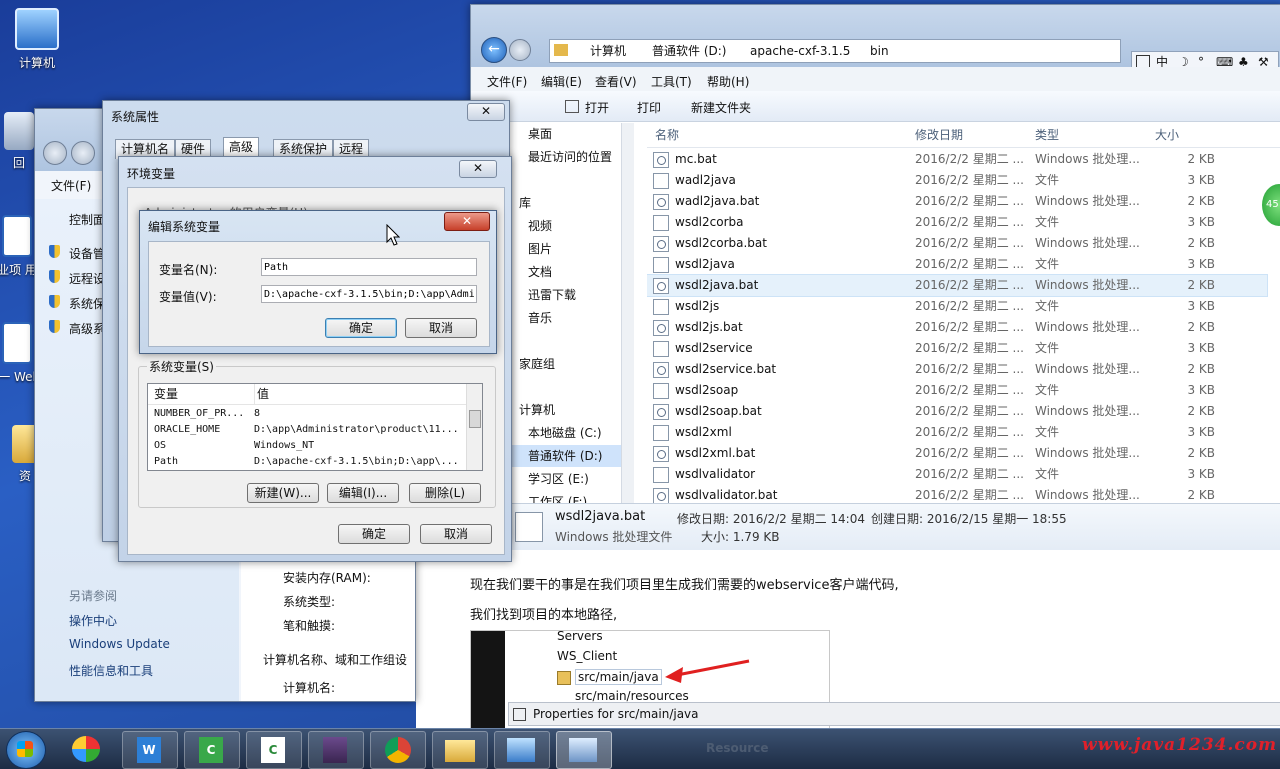 Image resolution: width=1280 pixels, height=769 pixels. I want to click on tree-item-servers: Servers, so click(580, 636).